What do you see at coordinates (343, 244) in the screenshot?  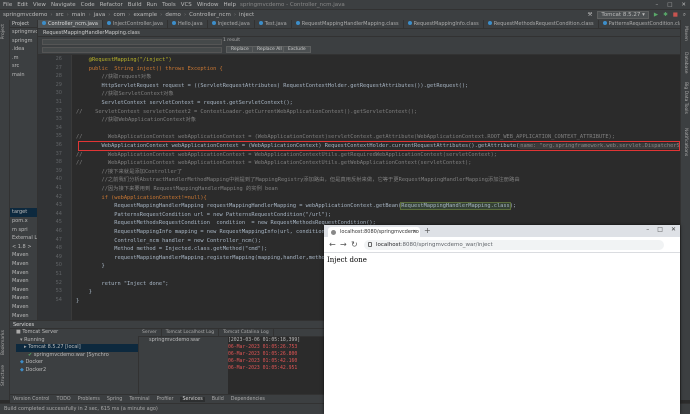 I see `forward-icon: →` at bounding box center [343, 244].